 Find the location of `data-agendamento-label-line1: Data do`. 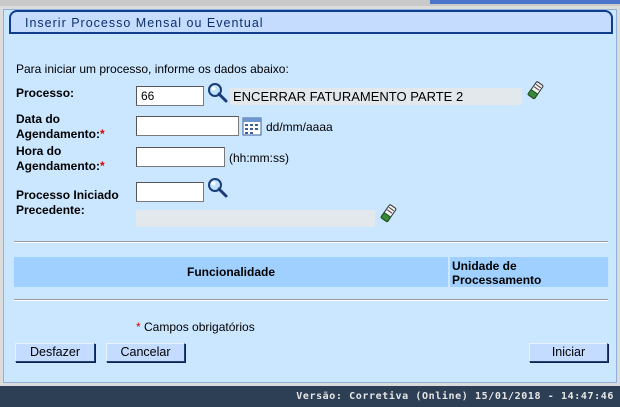

data-agendamento-label-line1: Data do is located at coordinates (38, 119).